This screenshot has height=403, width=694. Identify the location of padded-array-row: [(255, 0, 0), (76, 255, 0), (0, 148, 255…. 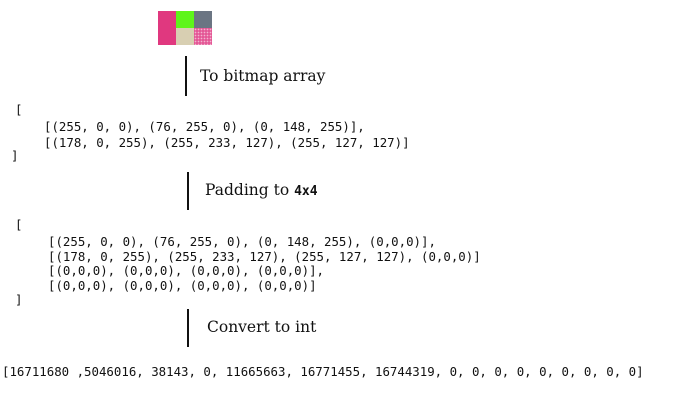
(242, 241).